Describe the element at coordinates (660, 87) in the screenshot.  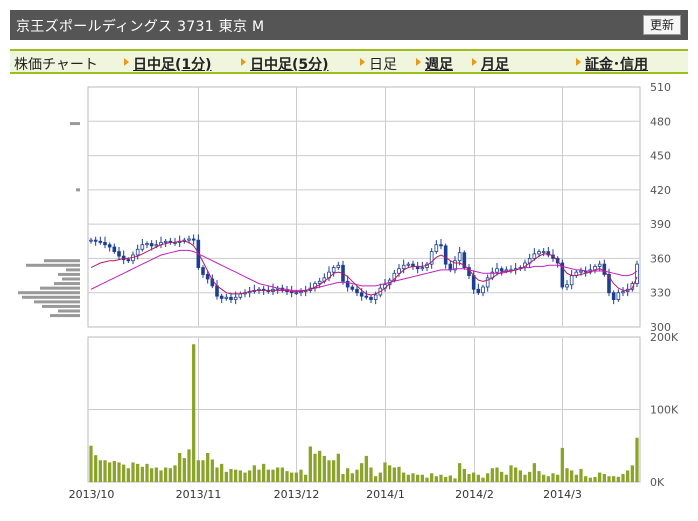
I see `price-tick-label: 510` at that location.